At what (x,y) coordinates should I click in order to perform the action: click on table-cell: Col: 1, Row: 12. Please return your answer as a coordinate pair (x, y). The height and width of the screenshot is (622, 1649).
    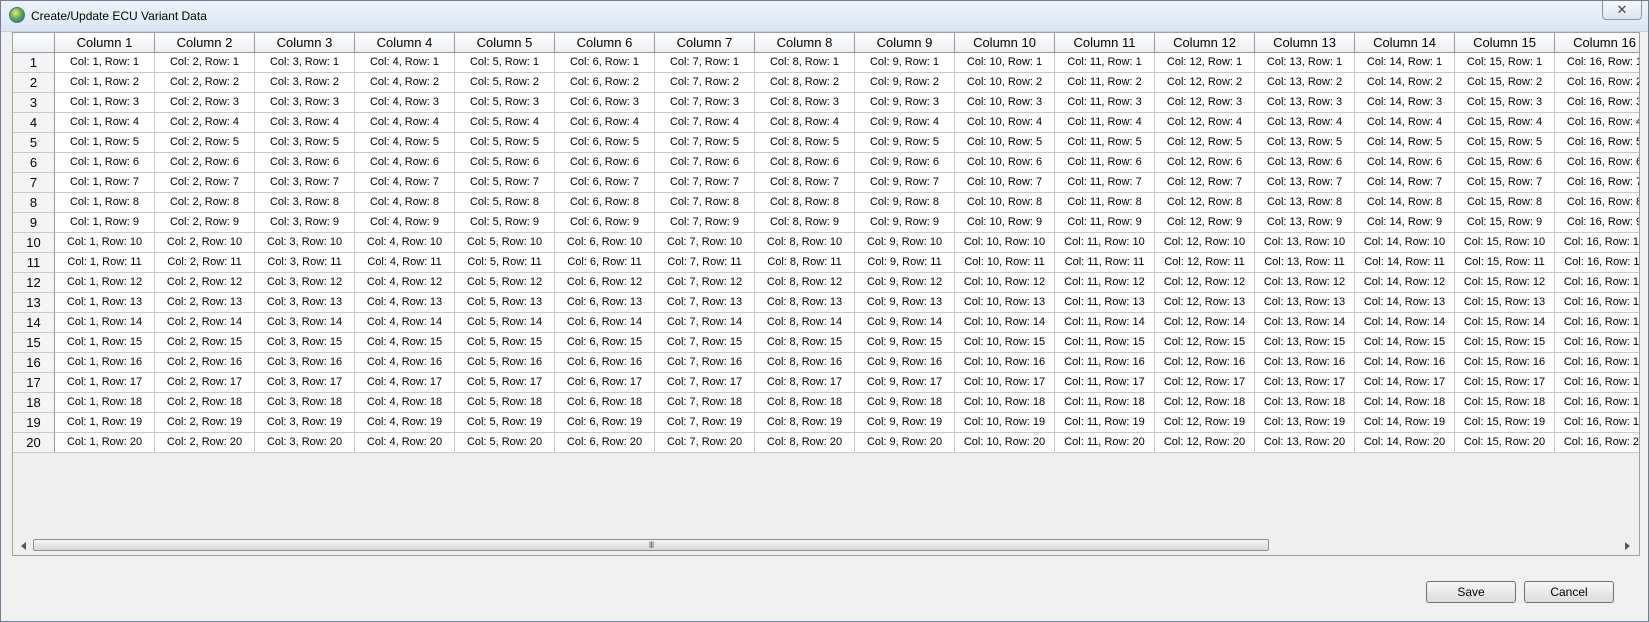
    Looking at the image, I should click on (105, 283).